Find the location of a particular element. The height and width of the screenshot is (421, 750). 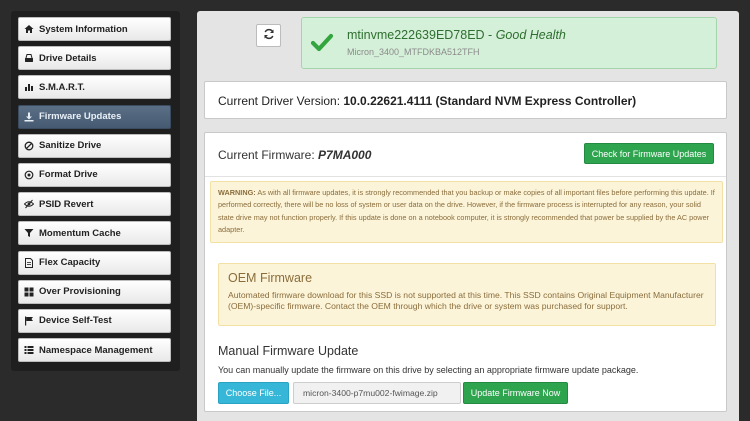

sidebar-item-label: System Information is located at coordinates (83, 29).